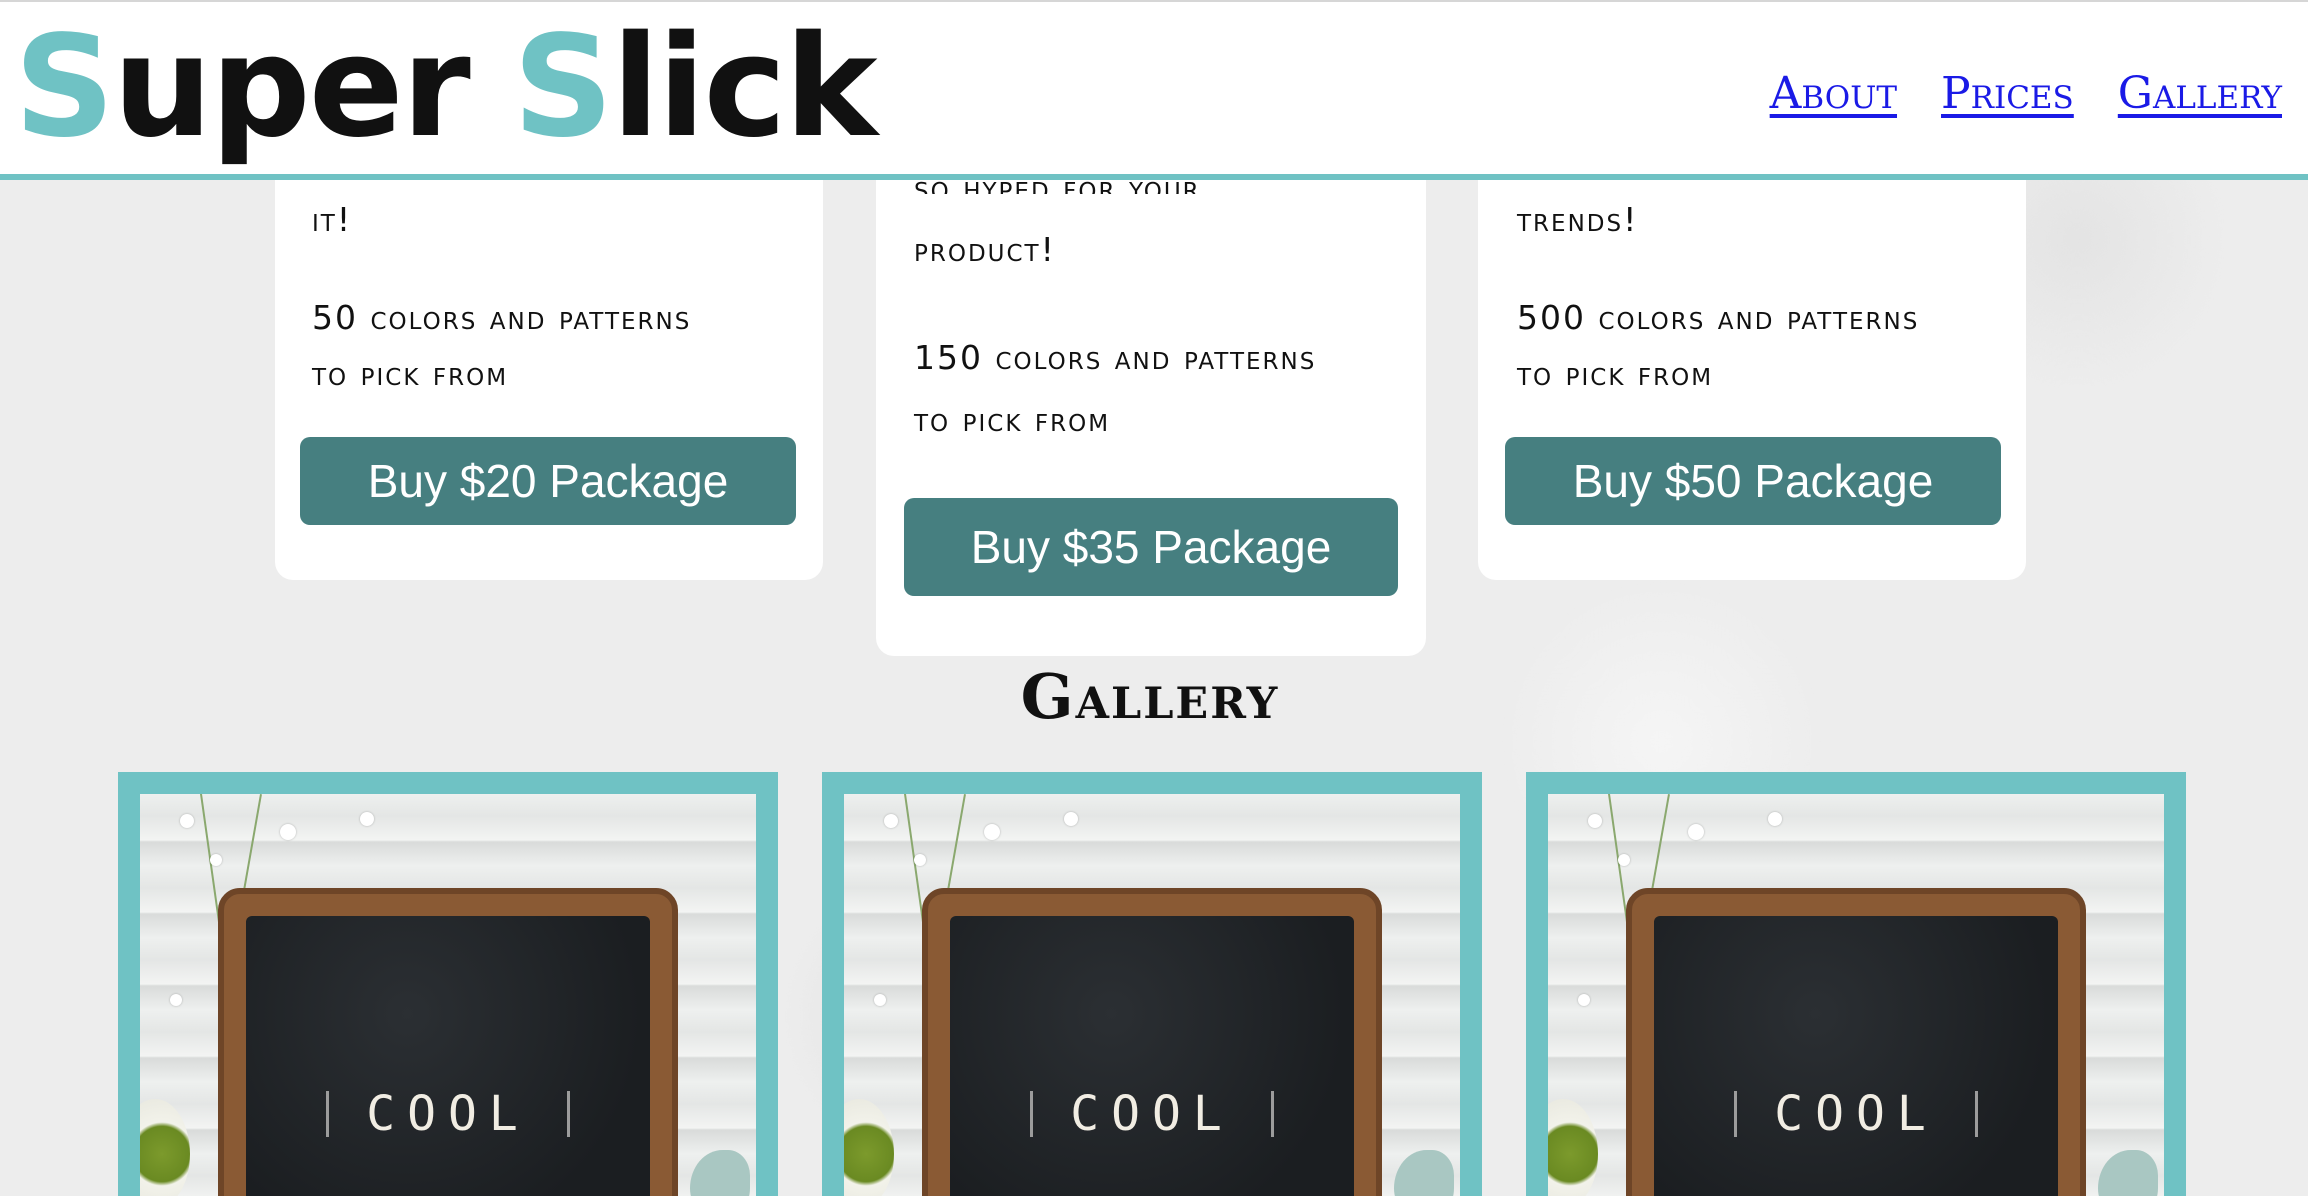 This screenshot has width=2308, height=1196. I want to click on card-colors-line-1: 150 colors and patterns, so click(1115, 357).